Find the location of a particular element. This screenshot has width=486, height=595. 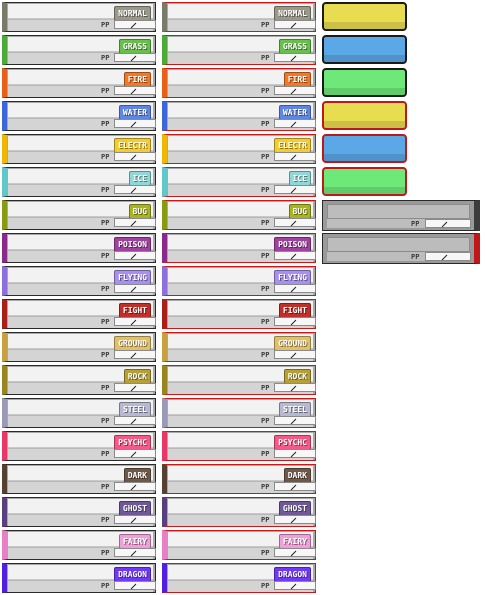

move-tile-ground: GROUND PP is located at coordinates (79, 347).